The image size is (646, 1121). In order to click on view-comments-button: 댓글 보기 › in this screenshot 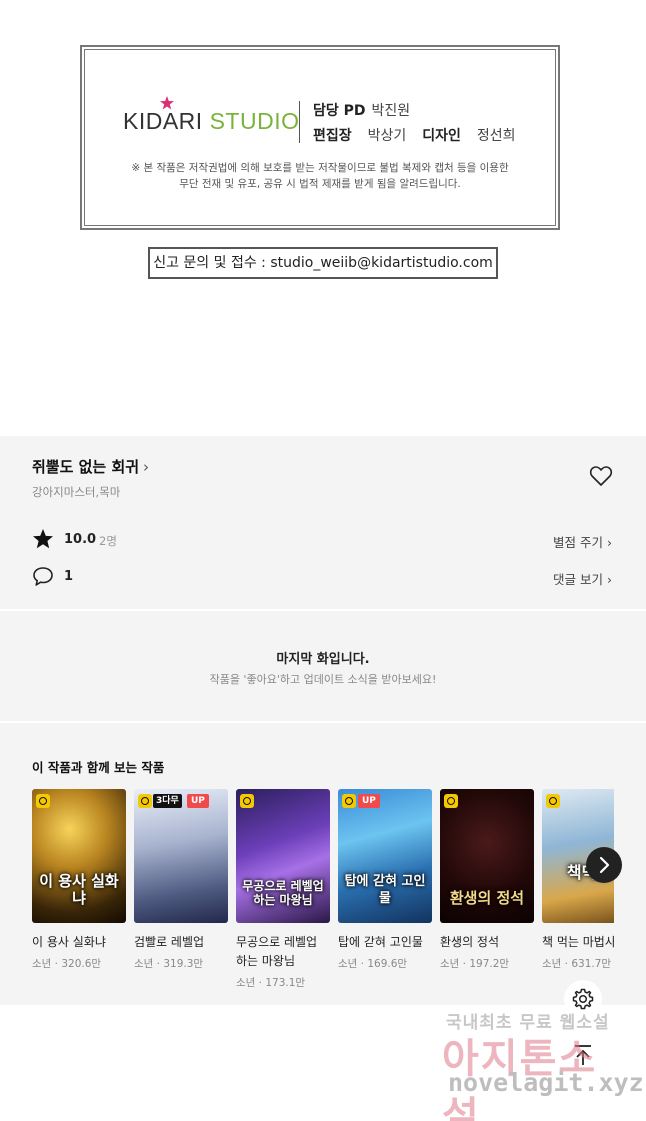, I will do `click(582, 578)`.